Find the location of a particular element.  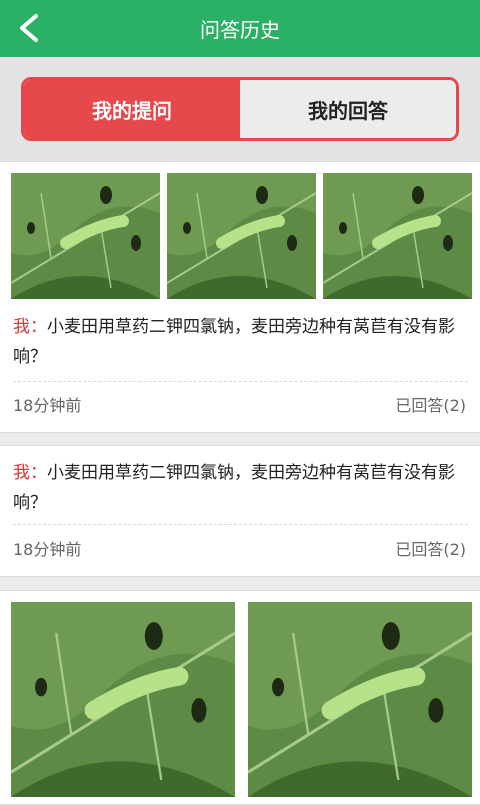

chevron-left-icon is located at coordinates (29, 28).